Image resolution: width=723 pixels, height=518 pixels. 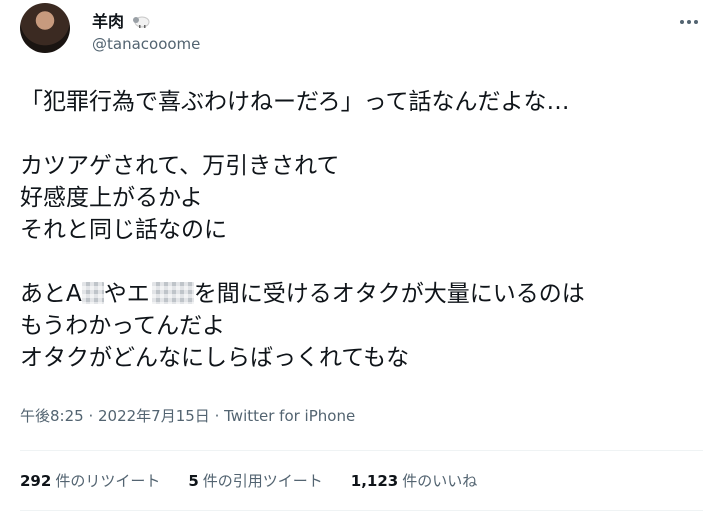 I want to click on avatar, so click(x=45, y=28).